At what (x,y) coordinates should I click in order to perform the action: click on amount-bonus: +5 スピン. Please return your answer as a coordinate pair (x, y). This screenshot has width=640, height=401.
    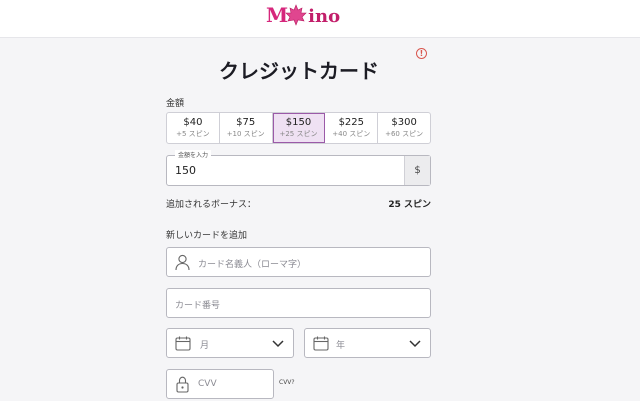
    Looking at the image, I should click on (193, 134).